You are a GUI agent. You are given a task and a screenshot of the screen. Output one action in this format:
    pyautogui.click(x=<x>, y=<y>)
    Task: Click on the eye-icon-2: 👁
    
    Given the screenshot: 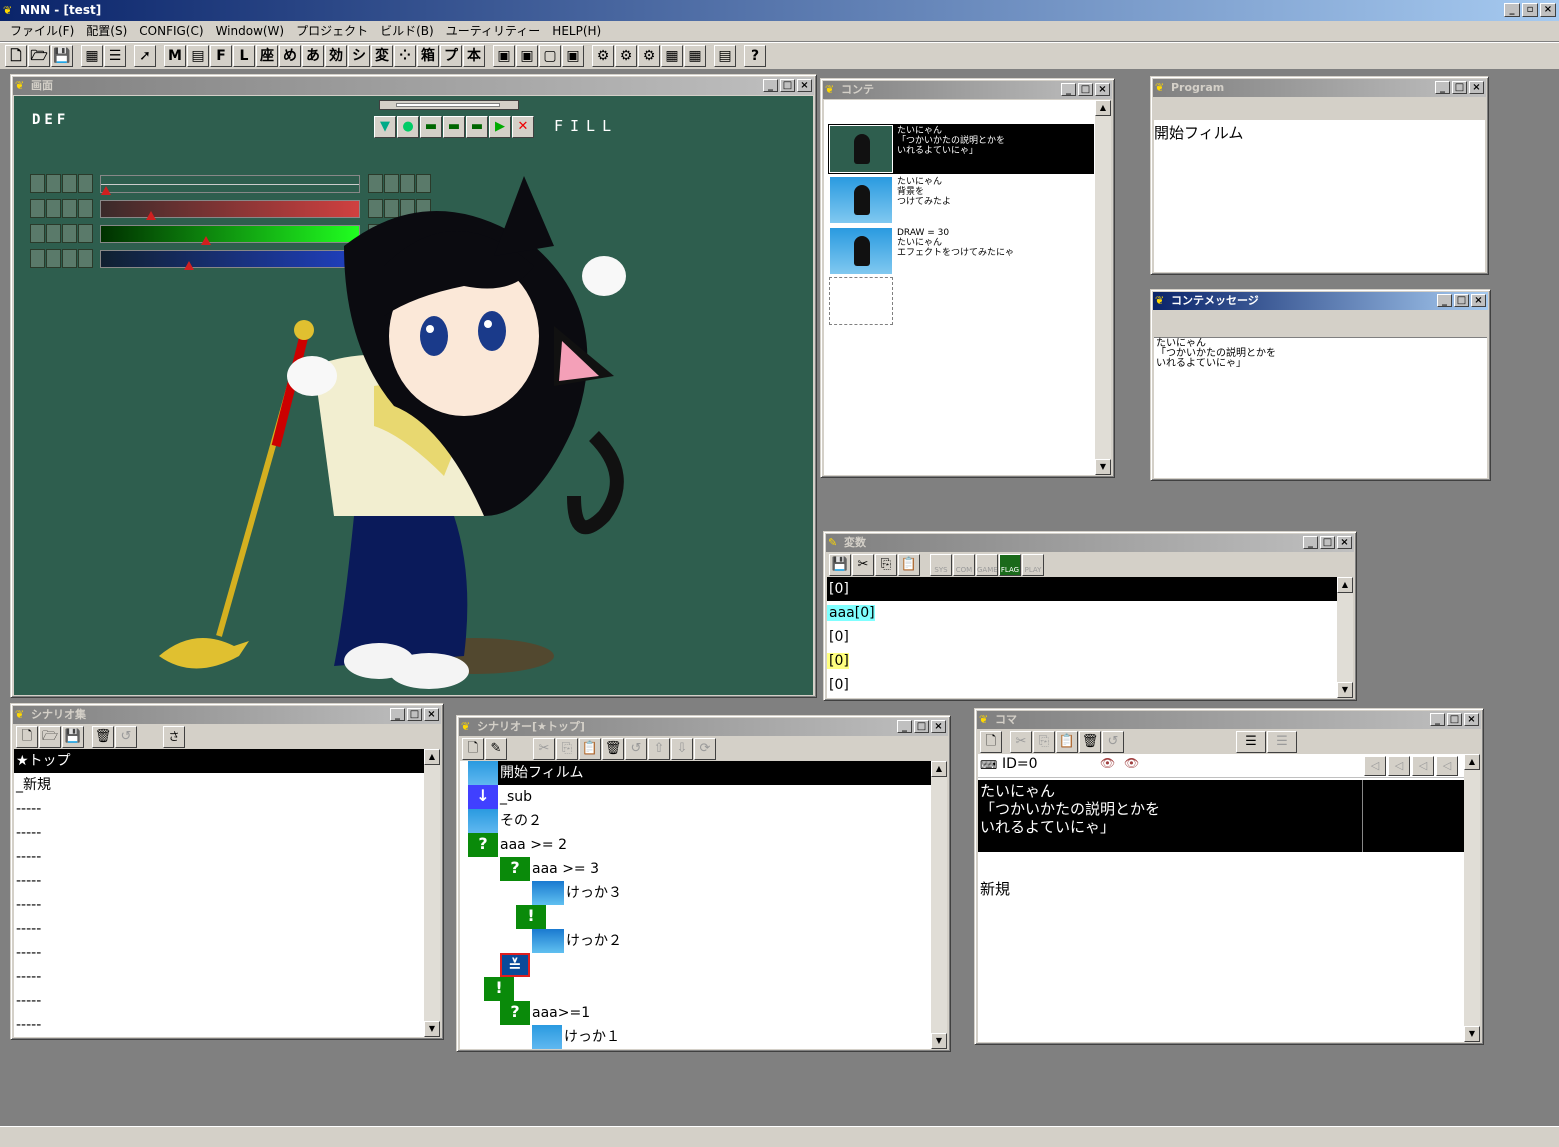 What is the action you would take?
    pyautogui.click(x=1131, y=763)
    